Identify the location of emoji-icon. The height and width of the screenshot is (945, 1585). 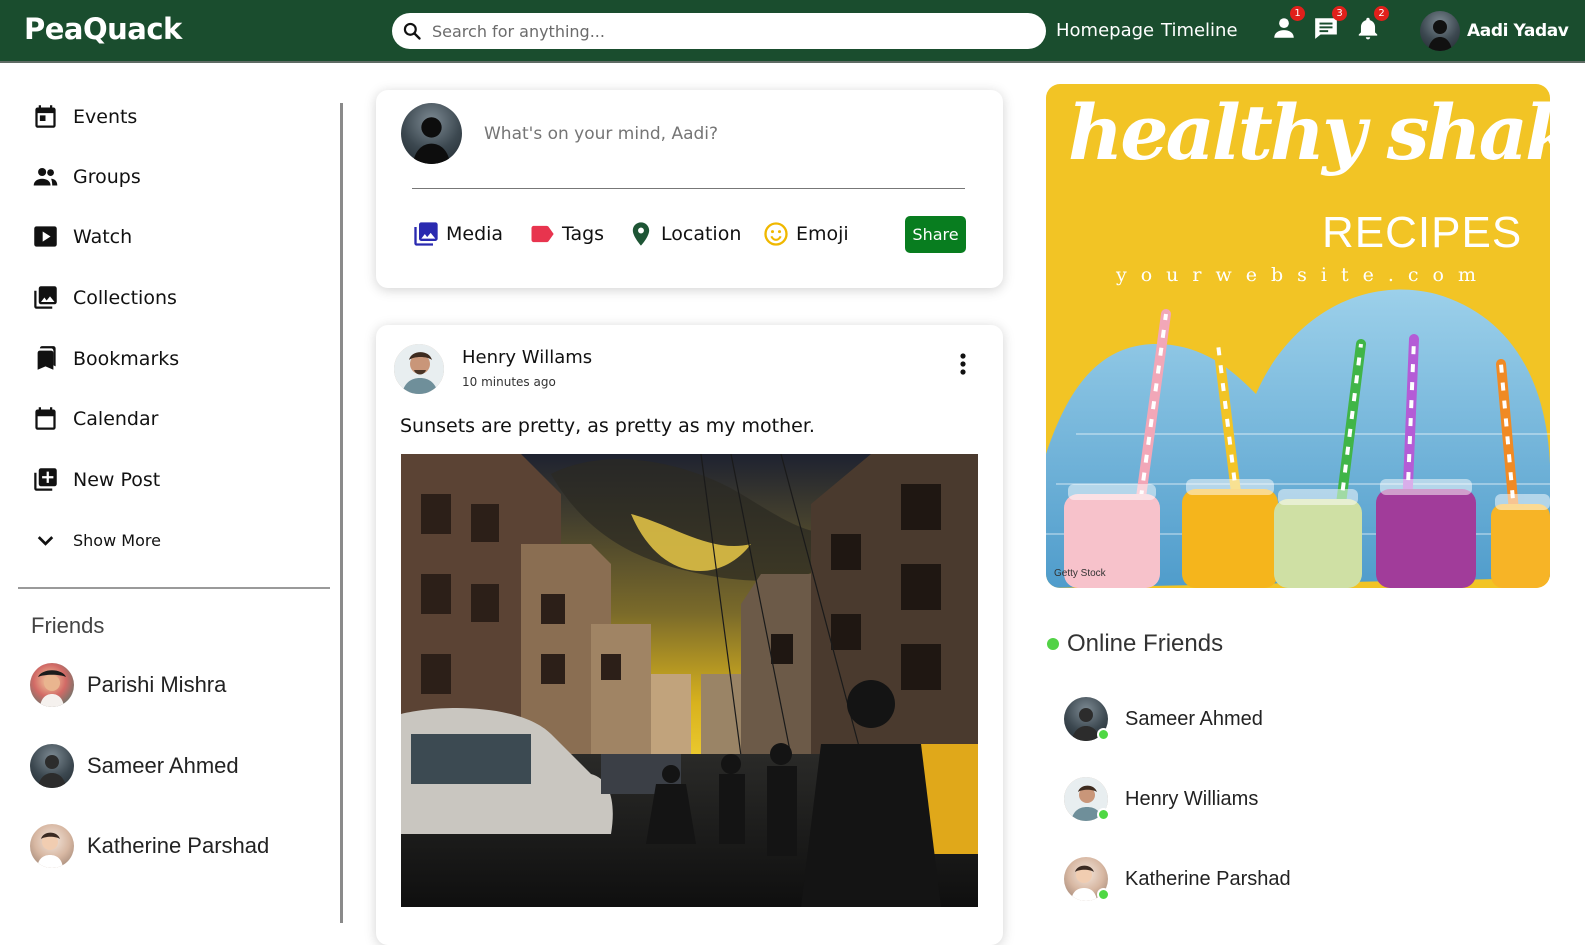
(776, 234).